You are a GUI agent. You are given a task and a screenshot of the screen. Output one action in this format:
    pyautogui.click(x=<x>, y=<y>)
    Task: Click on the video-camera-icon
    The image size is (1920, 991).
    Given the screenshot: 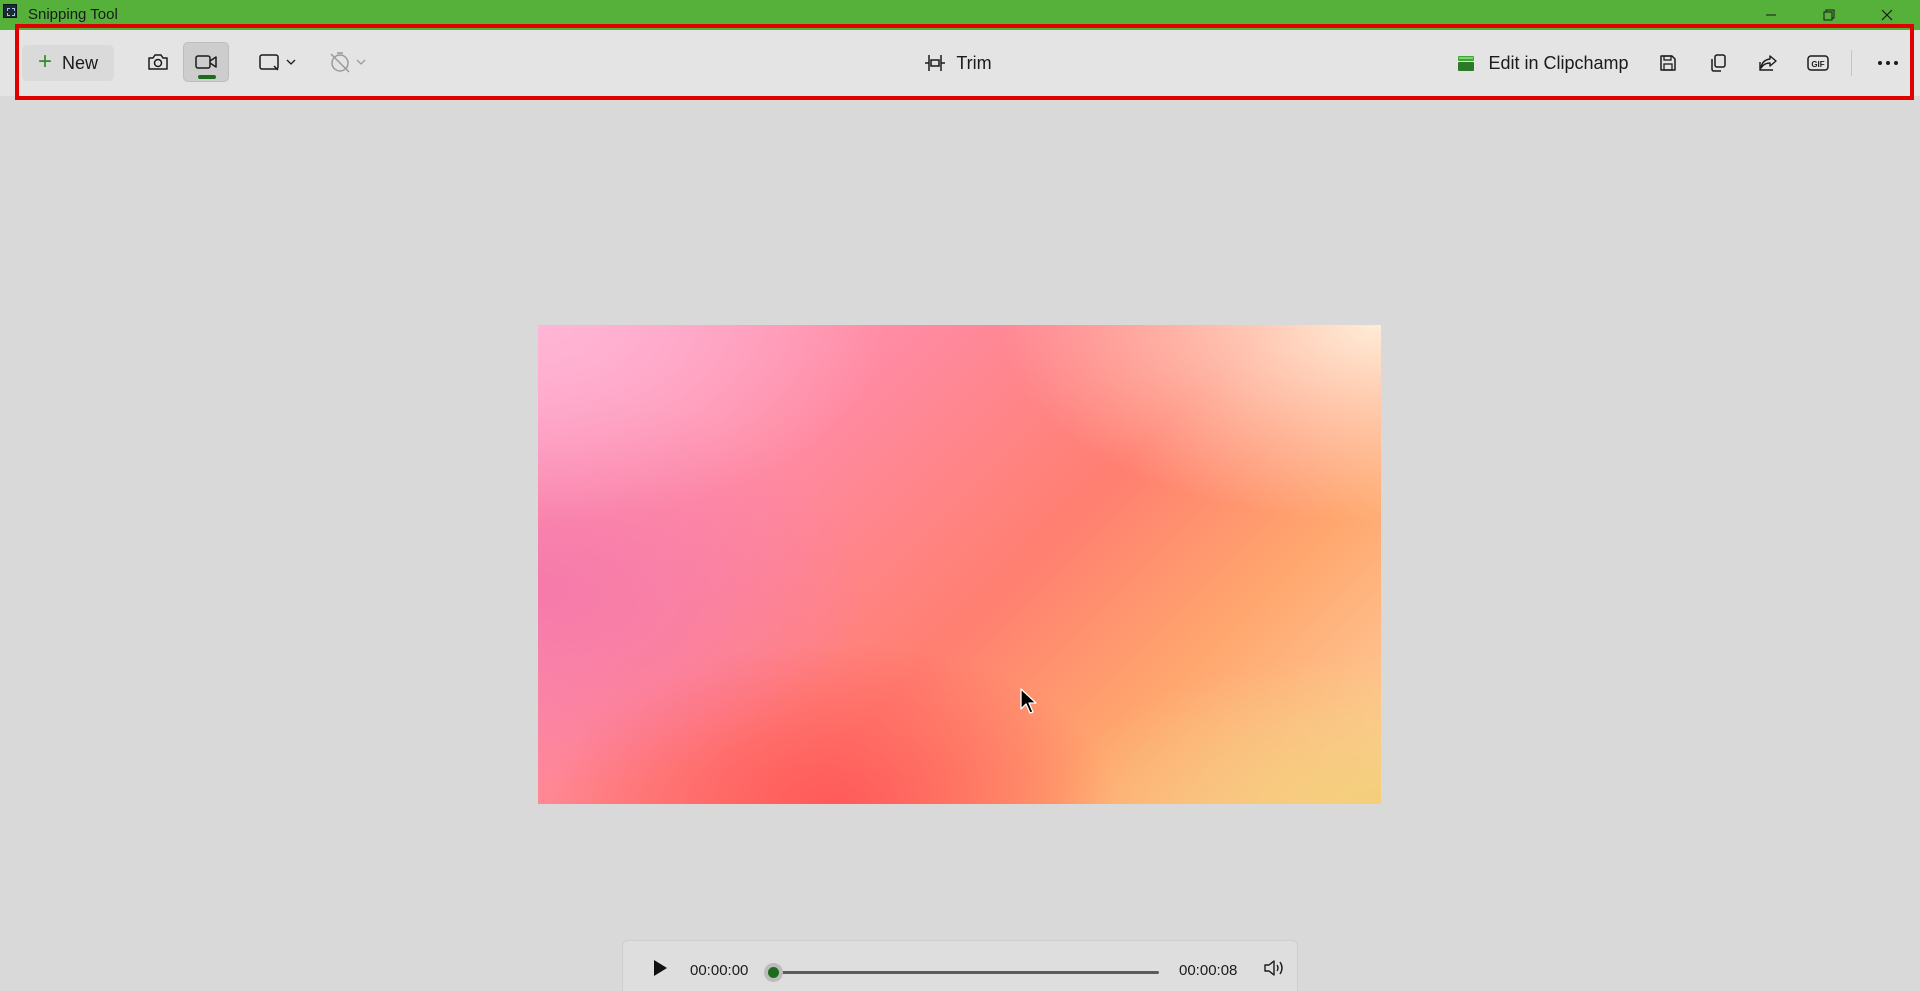 What is the action you would take?
    pyautogui.click(x=206, y=62)
    